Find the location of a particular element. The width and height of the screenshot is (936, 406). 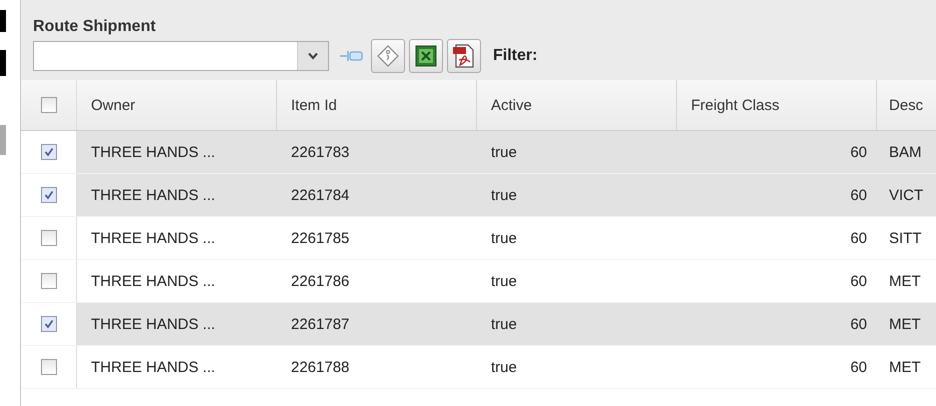

table-cell: SITT is located at coordinates (905, 238).